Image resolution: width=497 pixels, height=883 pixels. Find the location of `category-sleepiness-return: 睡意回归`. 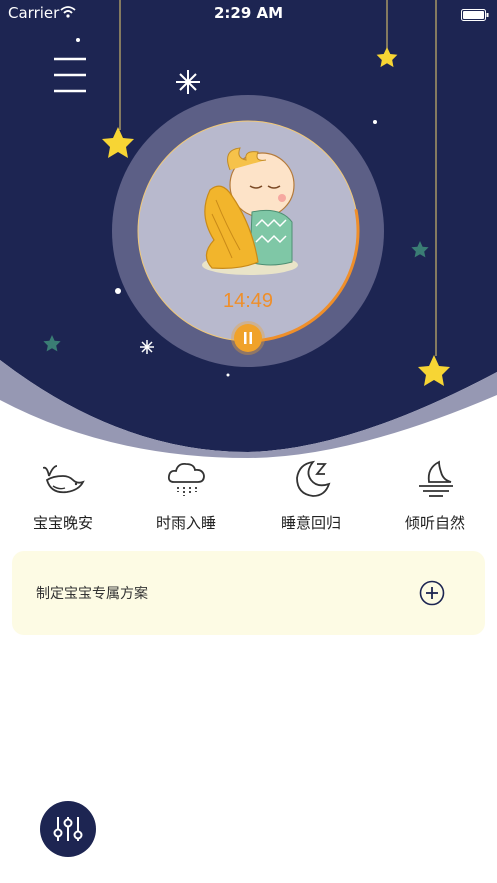

category-sleepiness-return: 睡意回归 is located at coordinates (311, 494).